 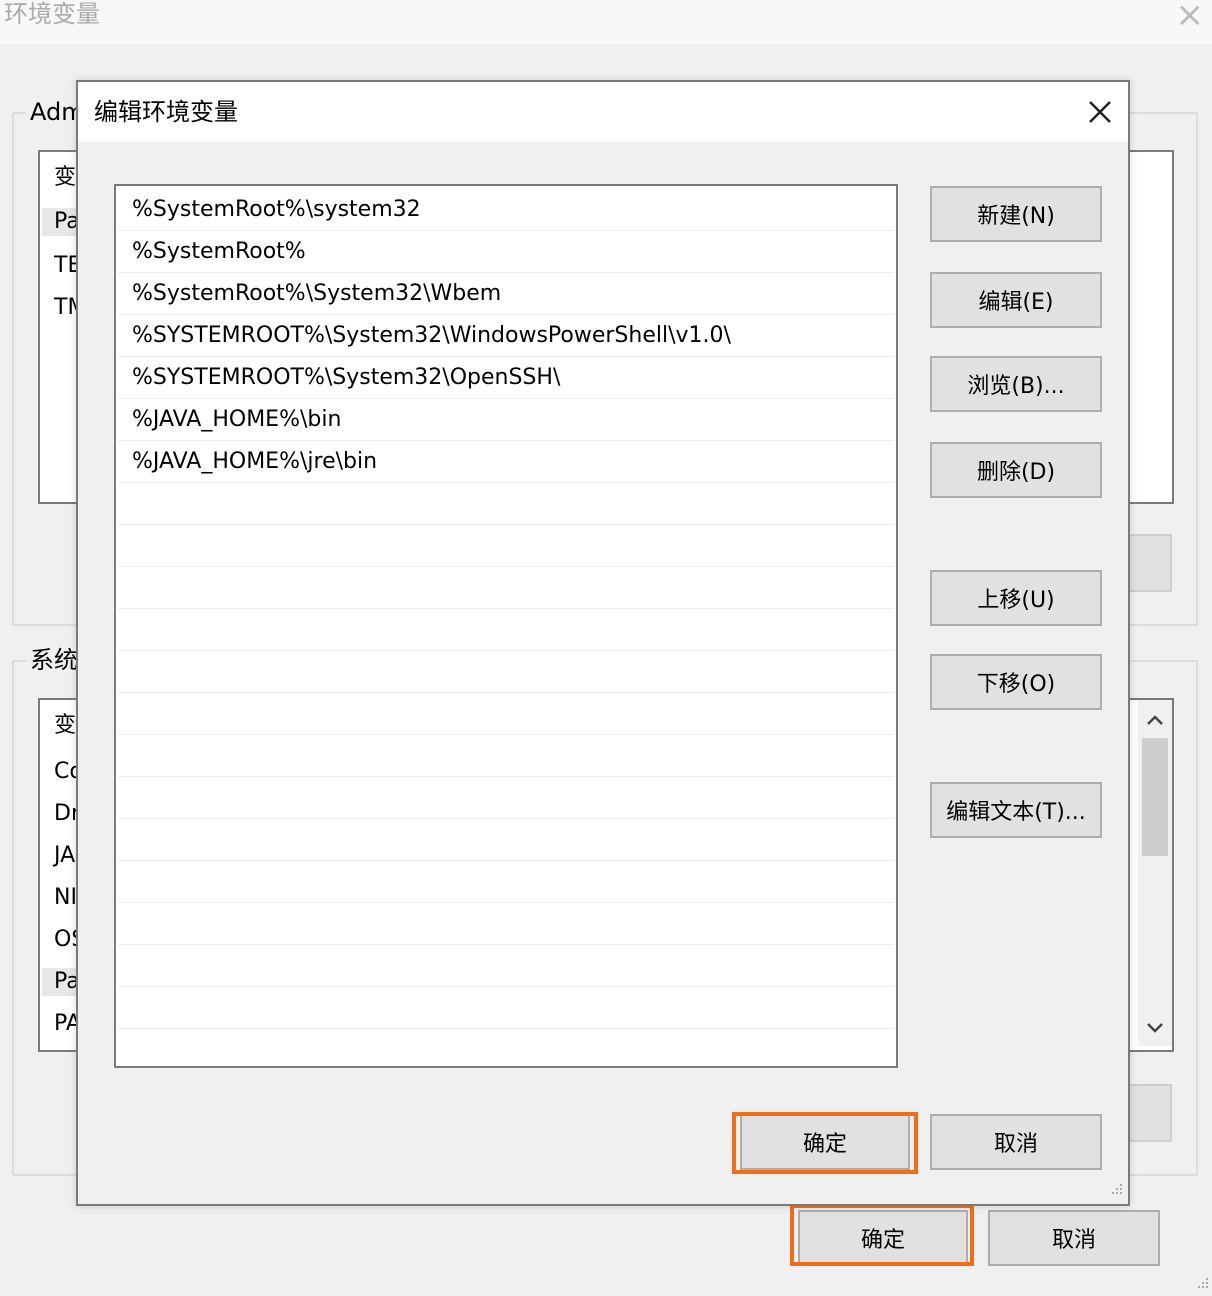 What do you see at coordinates (1155, 720) in the screenshot?
I see `scroll-up-icon` at bounding box center [1155, 720].